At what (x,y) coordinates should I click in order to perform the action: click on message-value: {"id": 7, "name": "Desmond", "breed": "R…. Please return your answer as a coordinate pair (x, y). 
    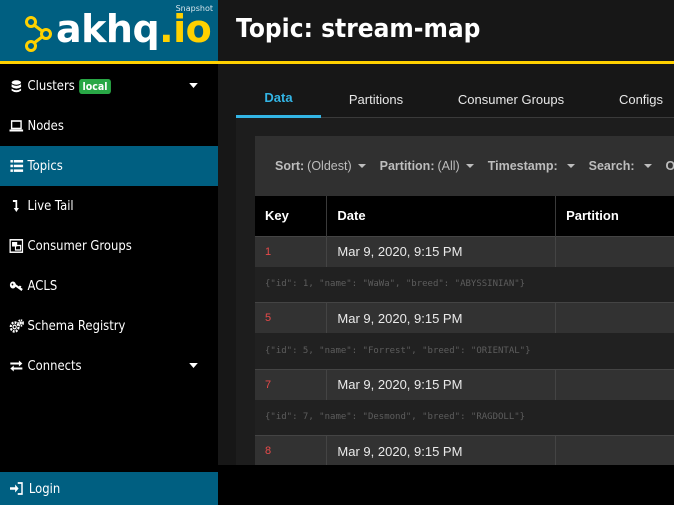
    Looking at the image, I should click on (464, 417).